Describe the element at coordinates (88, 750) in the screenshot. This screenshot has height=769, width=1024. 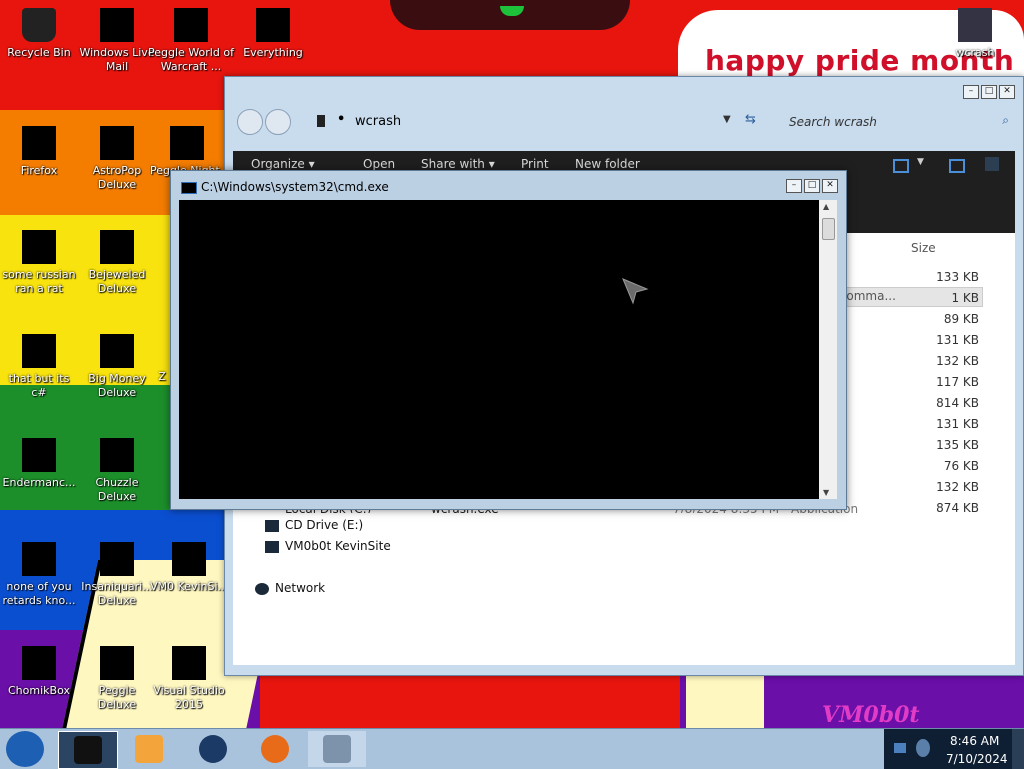
I see `taskbar-app-wcrash` at that location.